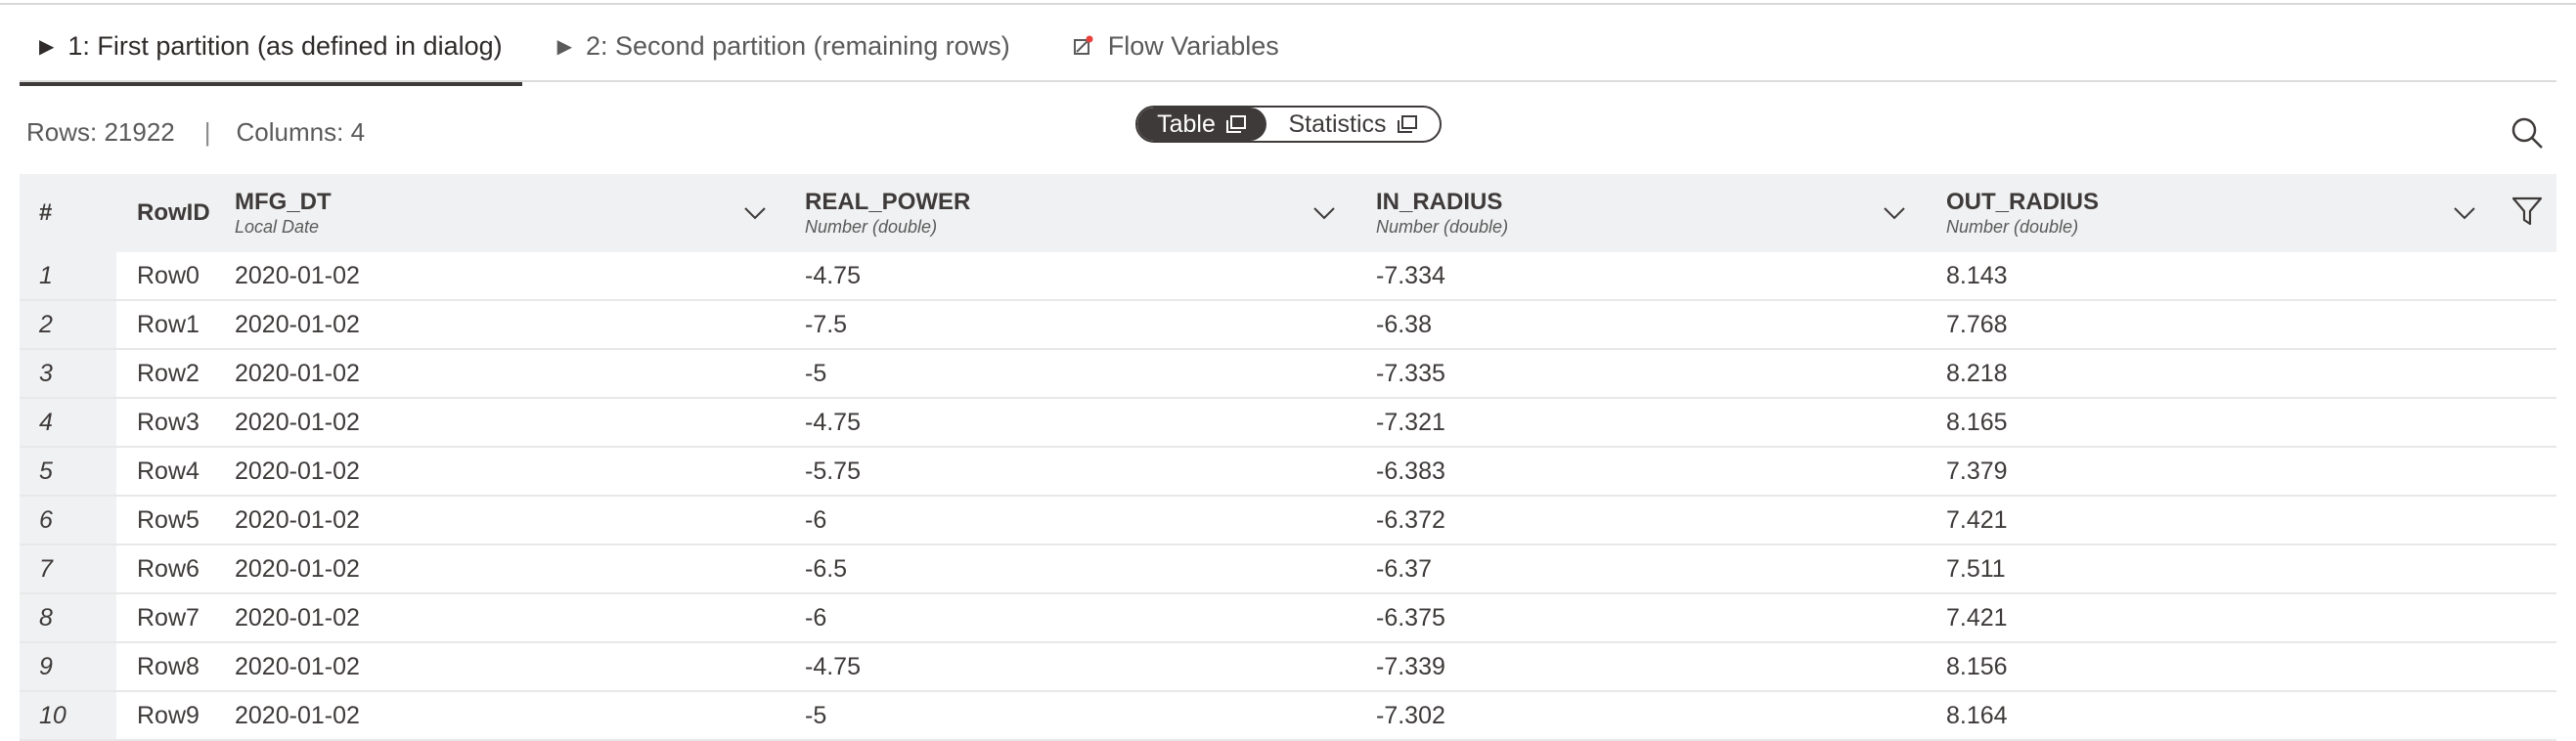 Image resolution: width=2576 pixels, height=741 pixels. I want to click on row-id: Row9, so click(168, 715).